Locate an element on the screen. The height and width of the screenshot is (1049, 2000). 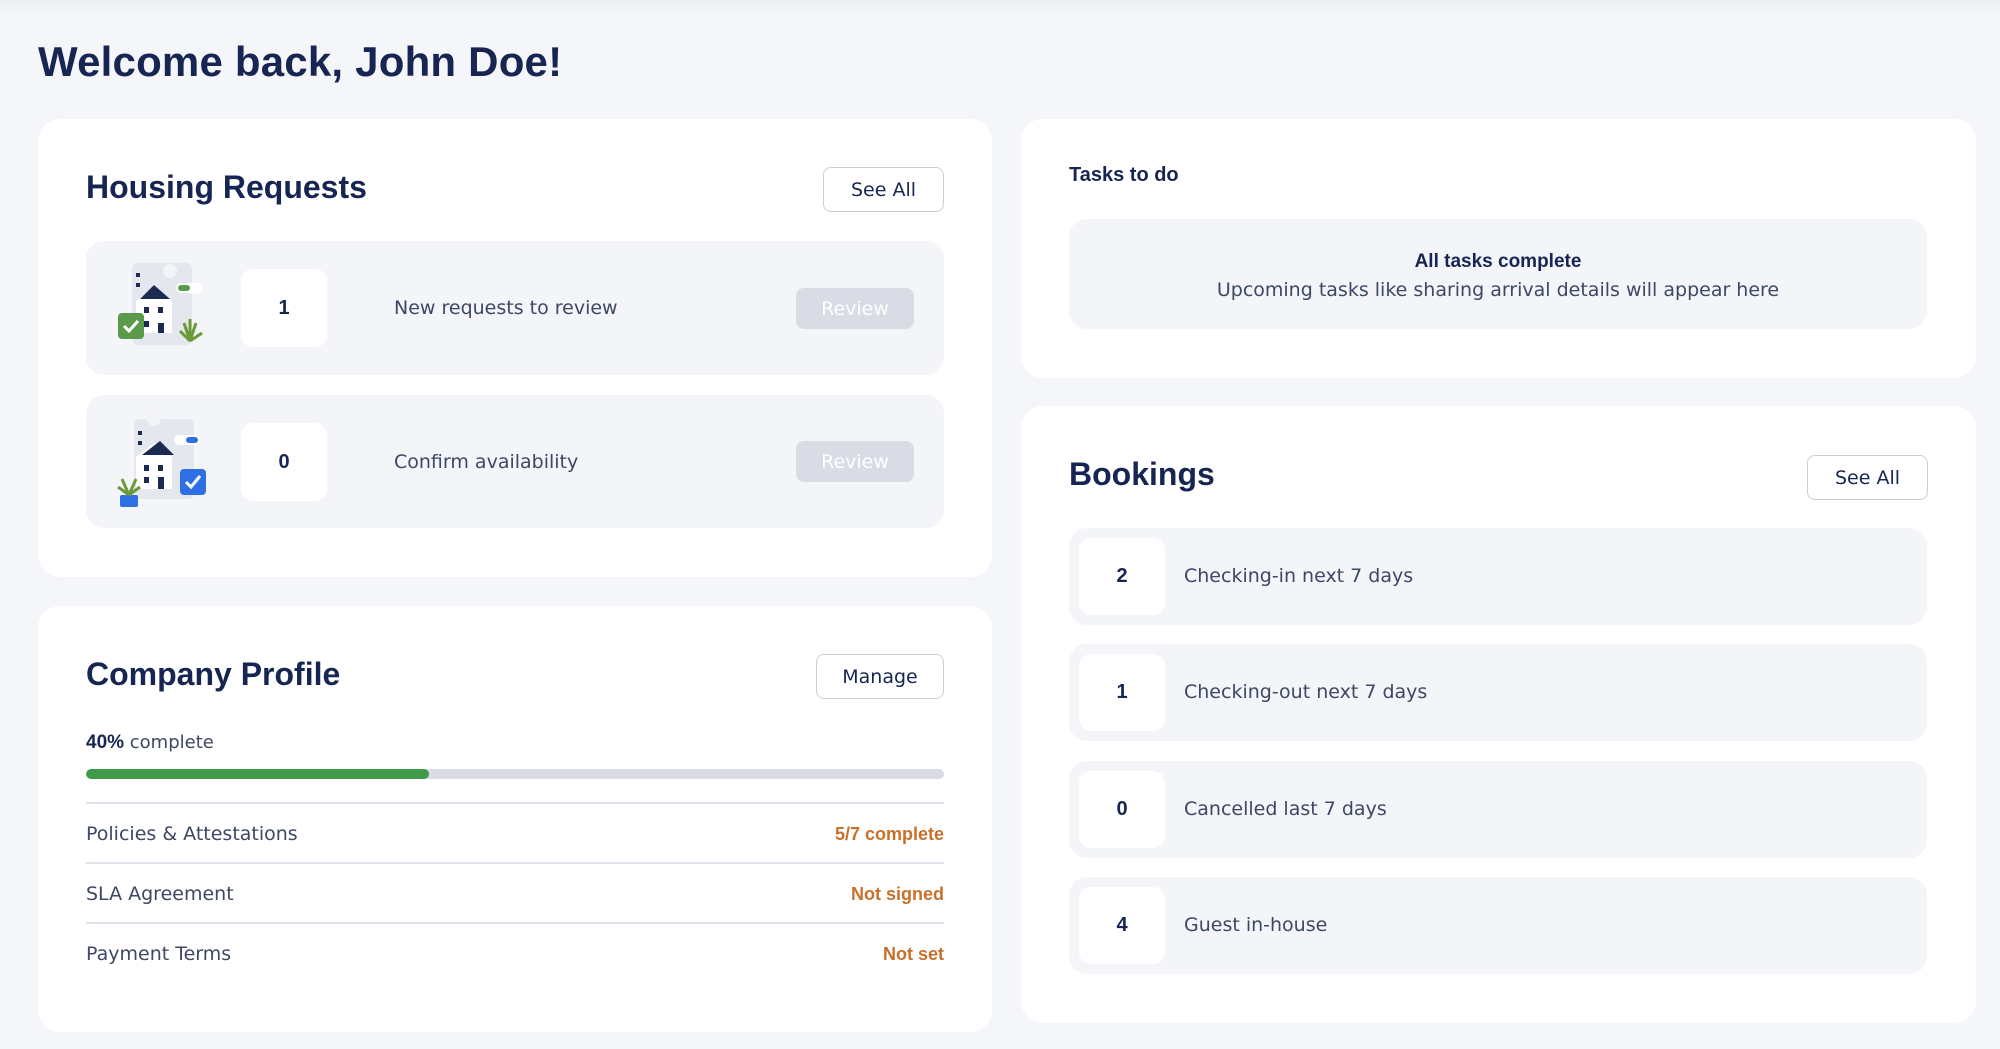
booking-row-guest-in-house: 4 Guest in-house is located at coordinates (1498, 925).